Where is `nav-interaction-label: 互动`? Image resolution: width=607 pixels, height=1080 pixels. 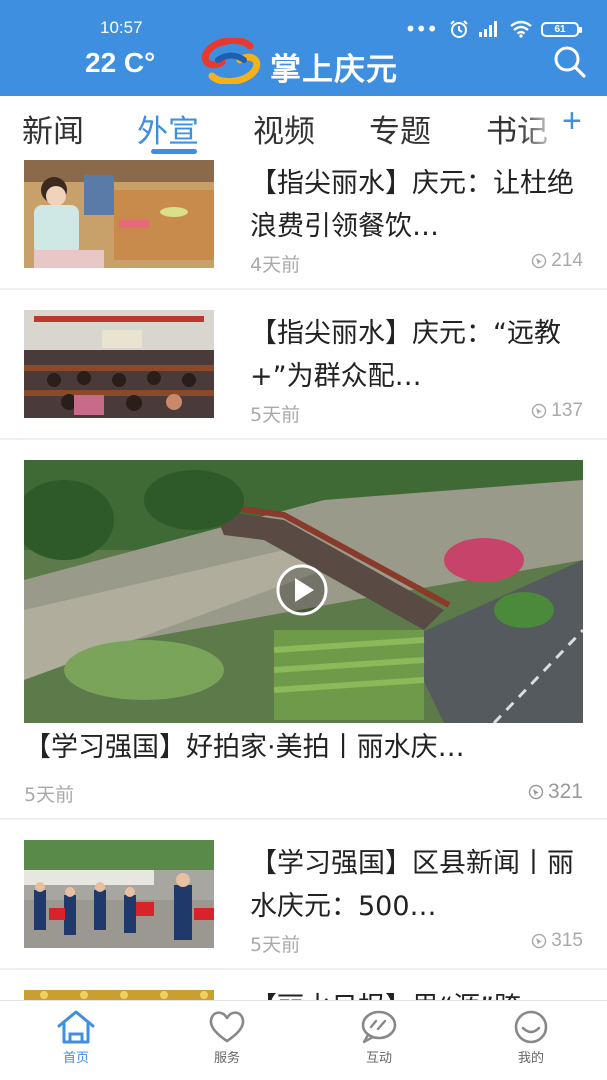 nav-interaction-label: 互动 is located at coordinates (378, 1058).